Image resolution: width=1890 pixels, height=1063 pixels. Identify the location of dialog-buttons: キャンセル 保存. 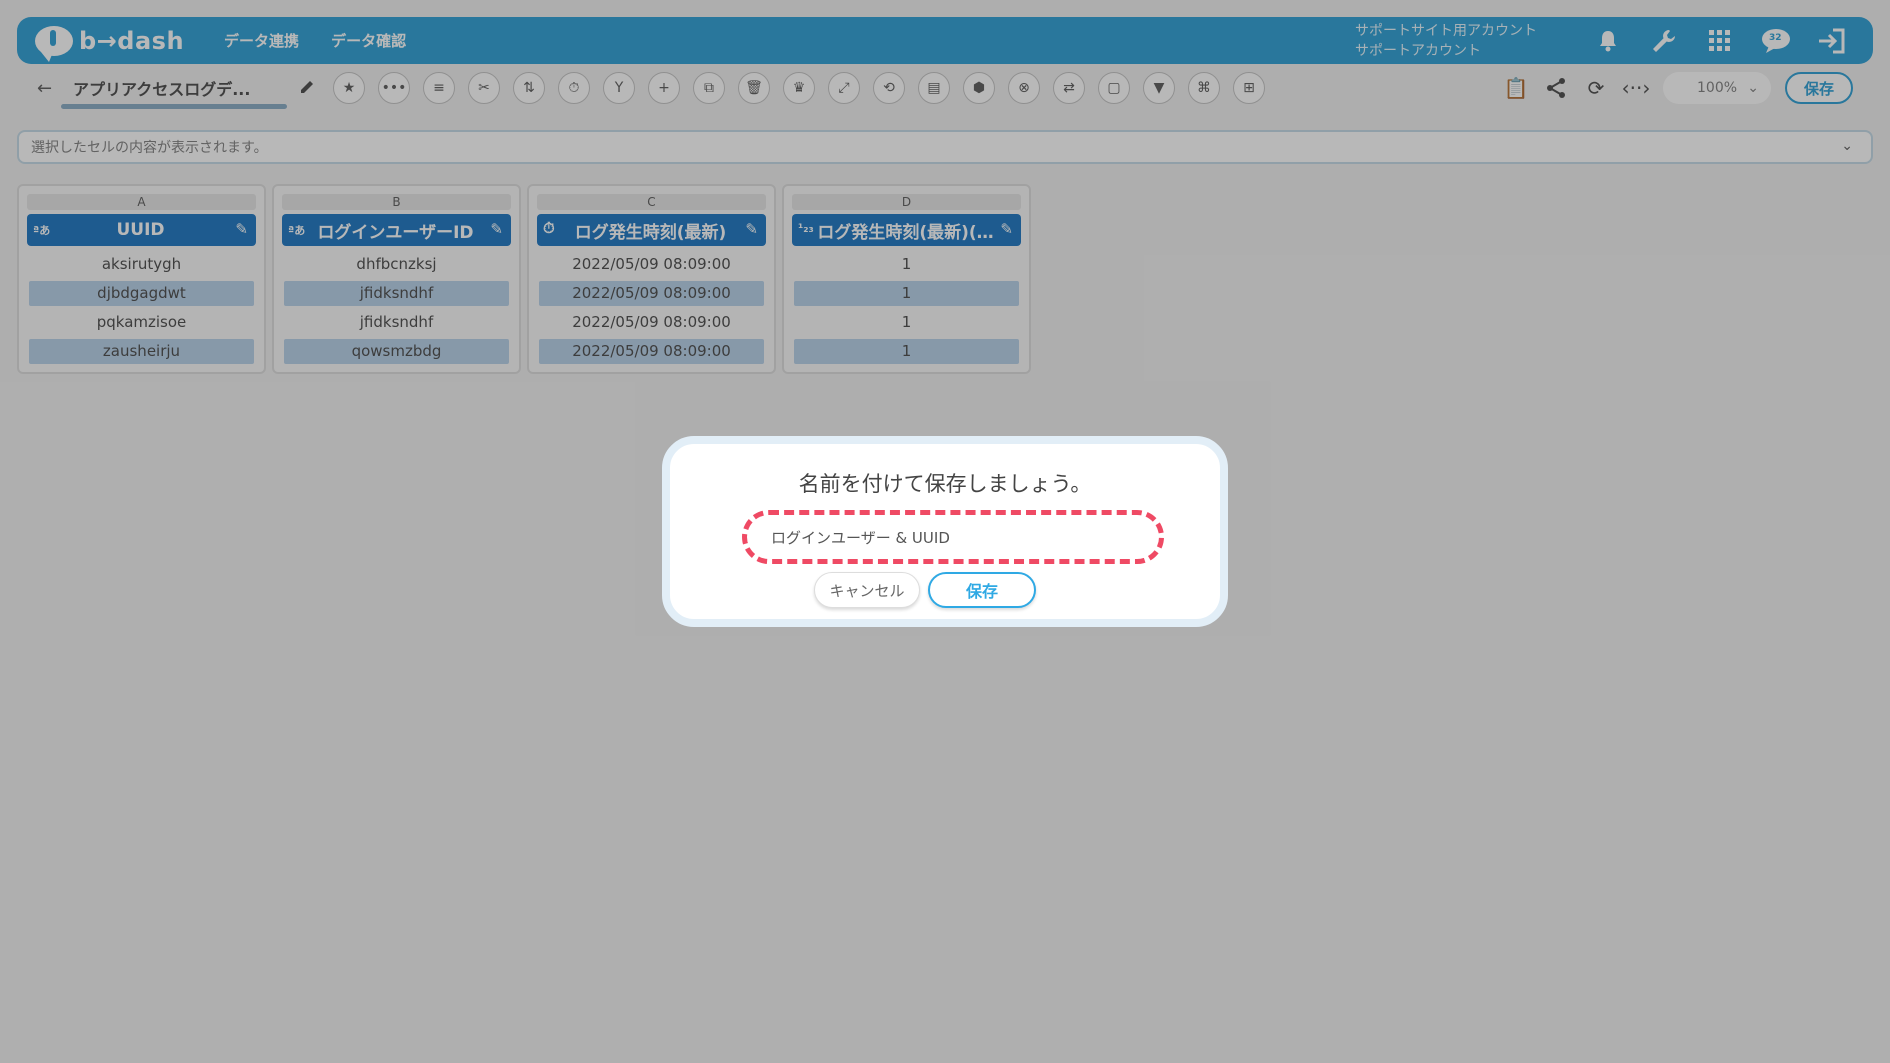
(945, 590).